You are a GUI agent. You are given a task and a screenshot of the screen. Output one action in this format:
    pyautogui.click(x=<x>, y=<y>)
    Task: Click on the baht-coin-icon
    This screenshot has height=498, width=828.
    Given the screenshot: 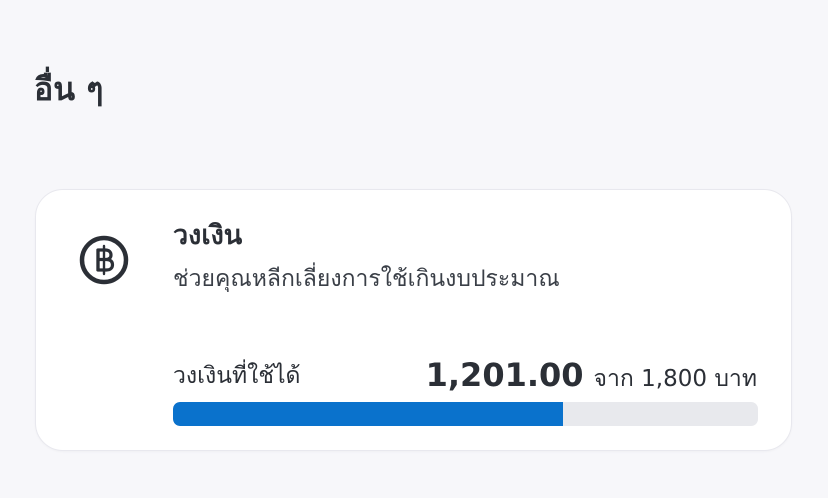 What is the action you would take?
    pyautogui.click(x=104, y=260)
    